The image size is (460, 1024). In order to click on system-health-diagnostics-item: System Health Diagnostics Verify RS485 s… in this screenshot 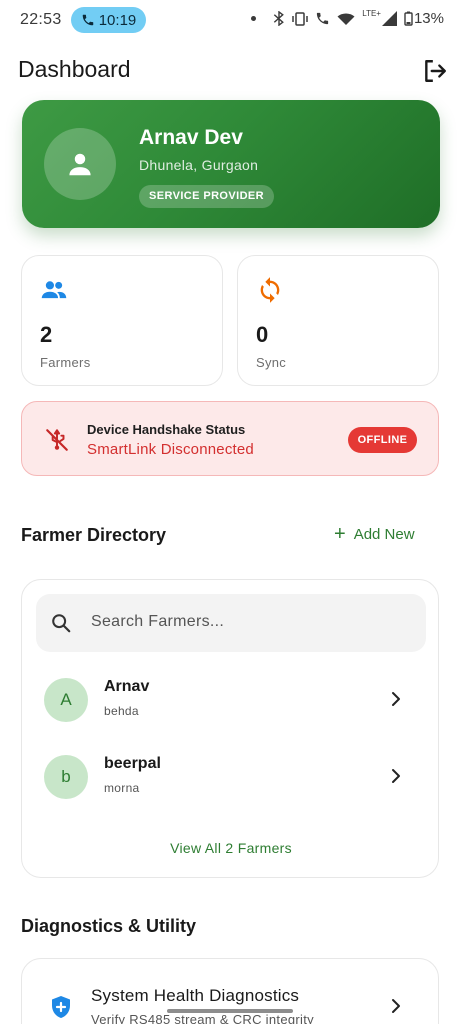, I will do `click(230, 991)`.